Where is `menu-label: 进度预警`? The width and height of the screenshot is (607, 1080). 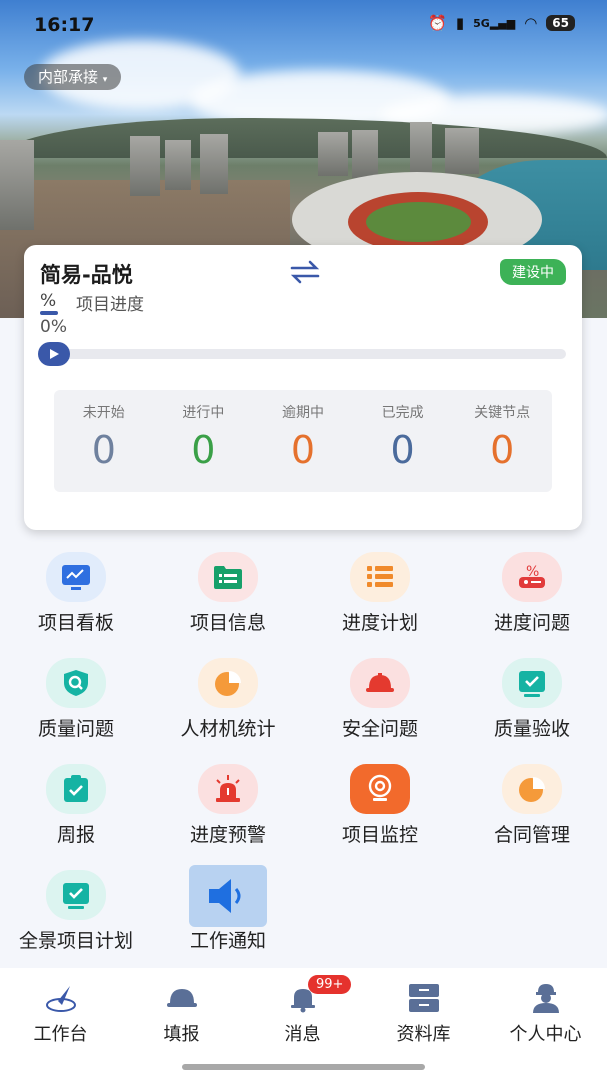
menu-label: 进度预警 is located at coordinates (227, 835).